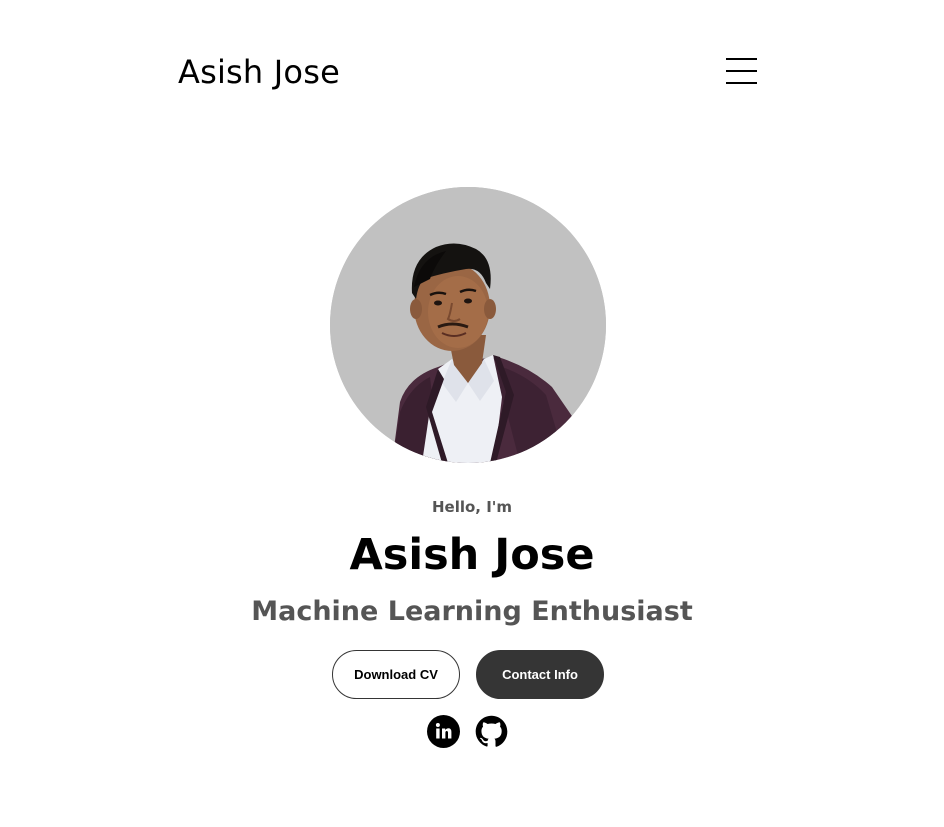 Image resolution: width=944 pixels, height=827 pixels. I want to click on hamburger-menu-icon, so click(742, 72).